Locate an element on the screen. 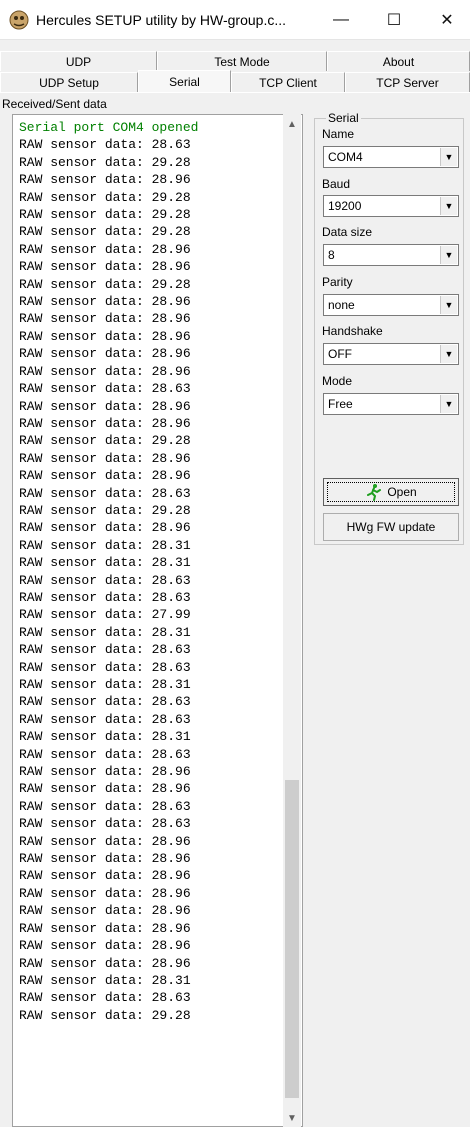 The height and width of the screenshot is (1127, 470). mode-label: Mode is located at coordinates (337, 381).